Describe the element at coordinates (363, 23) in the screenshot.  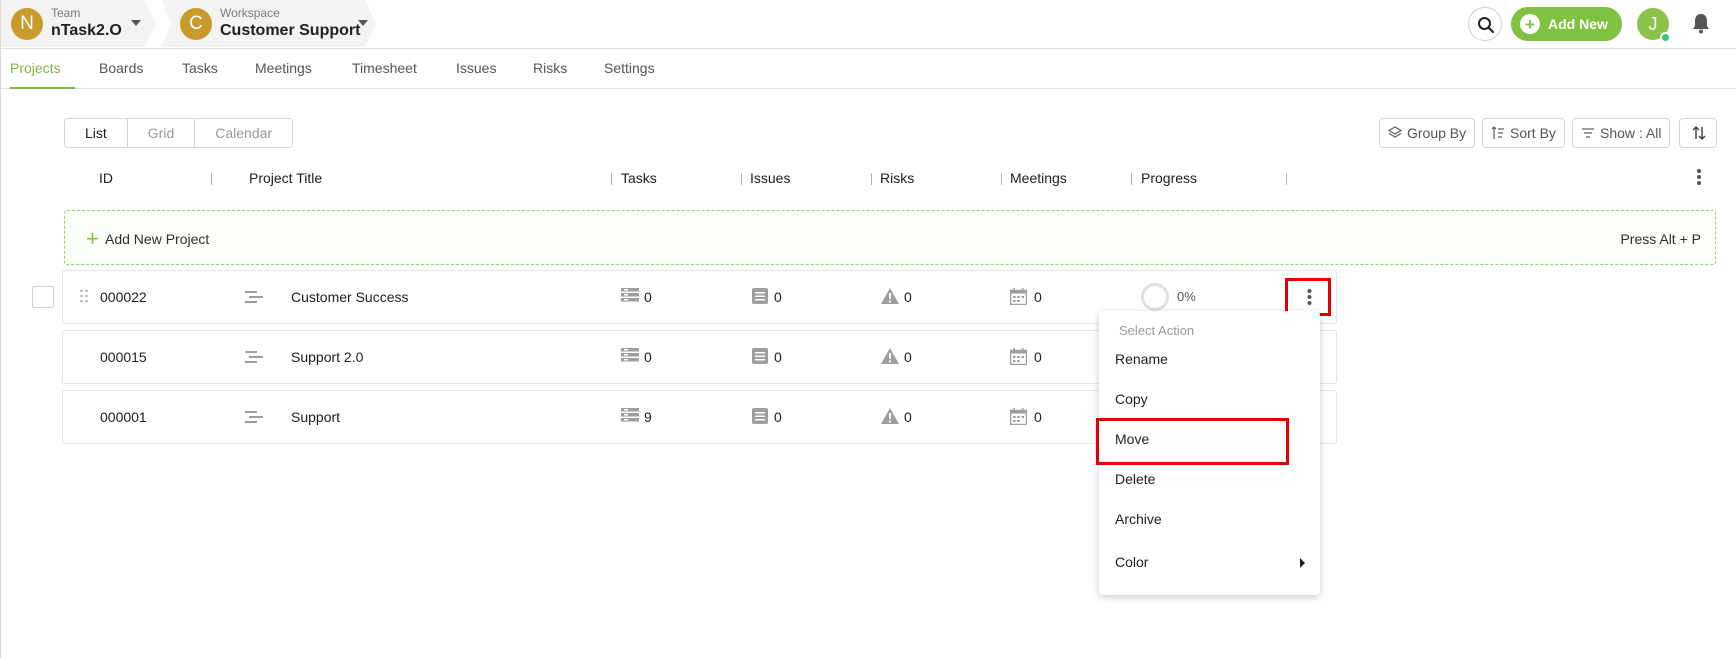
I see `workspace-chevron-down-icon` at that location.